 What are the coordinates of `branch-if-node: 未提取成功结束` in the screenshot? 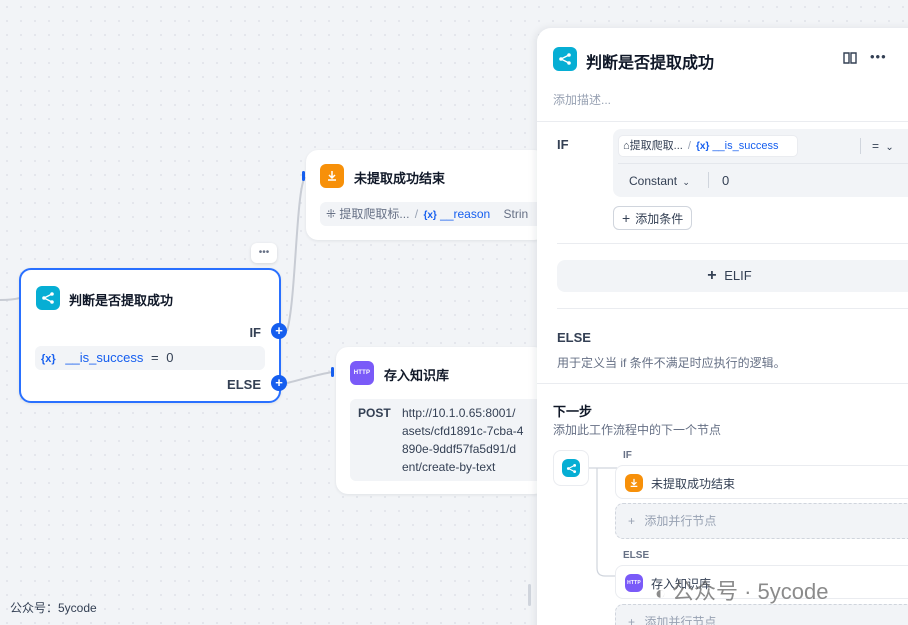 It's located at (761, 482).